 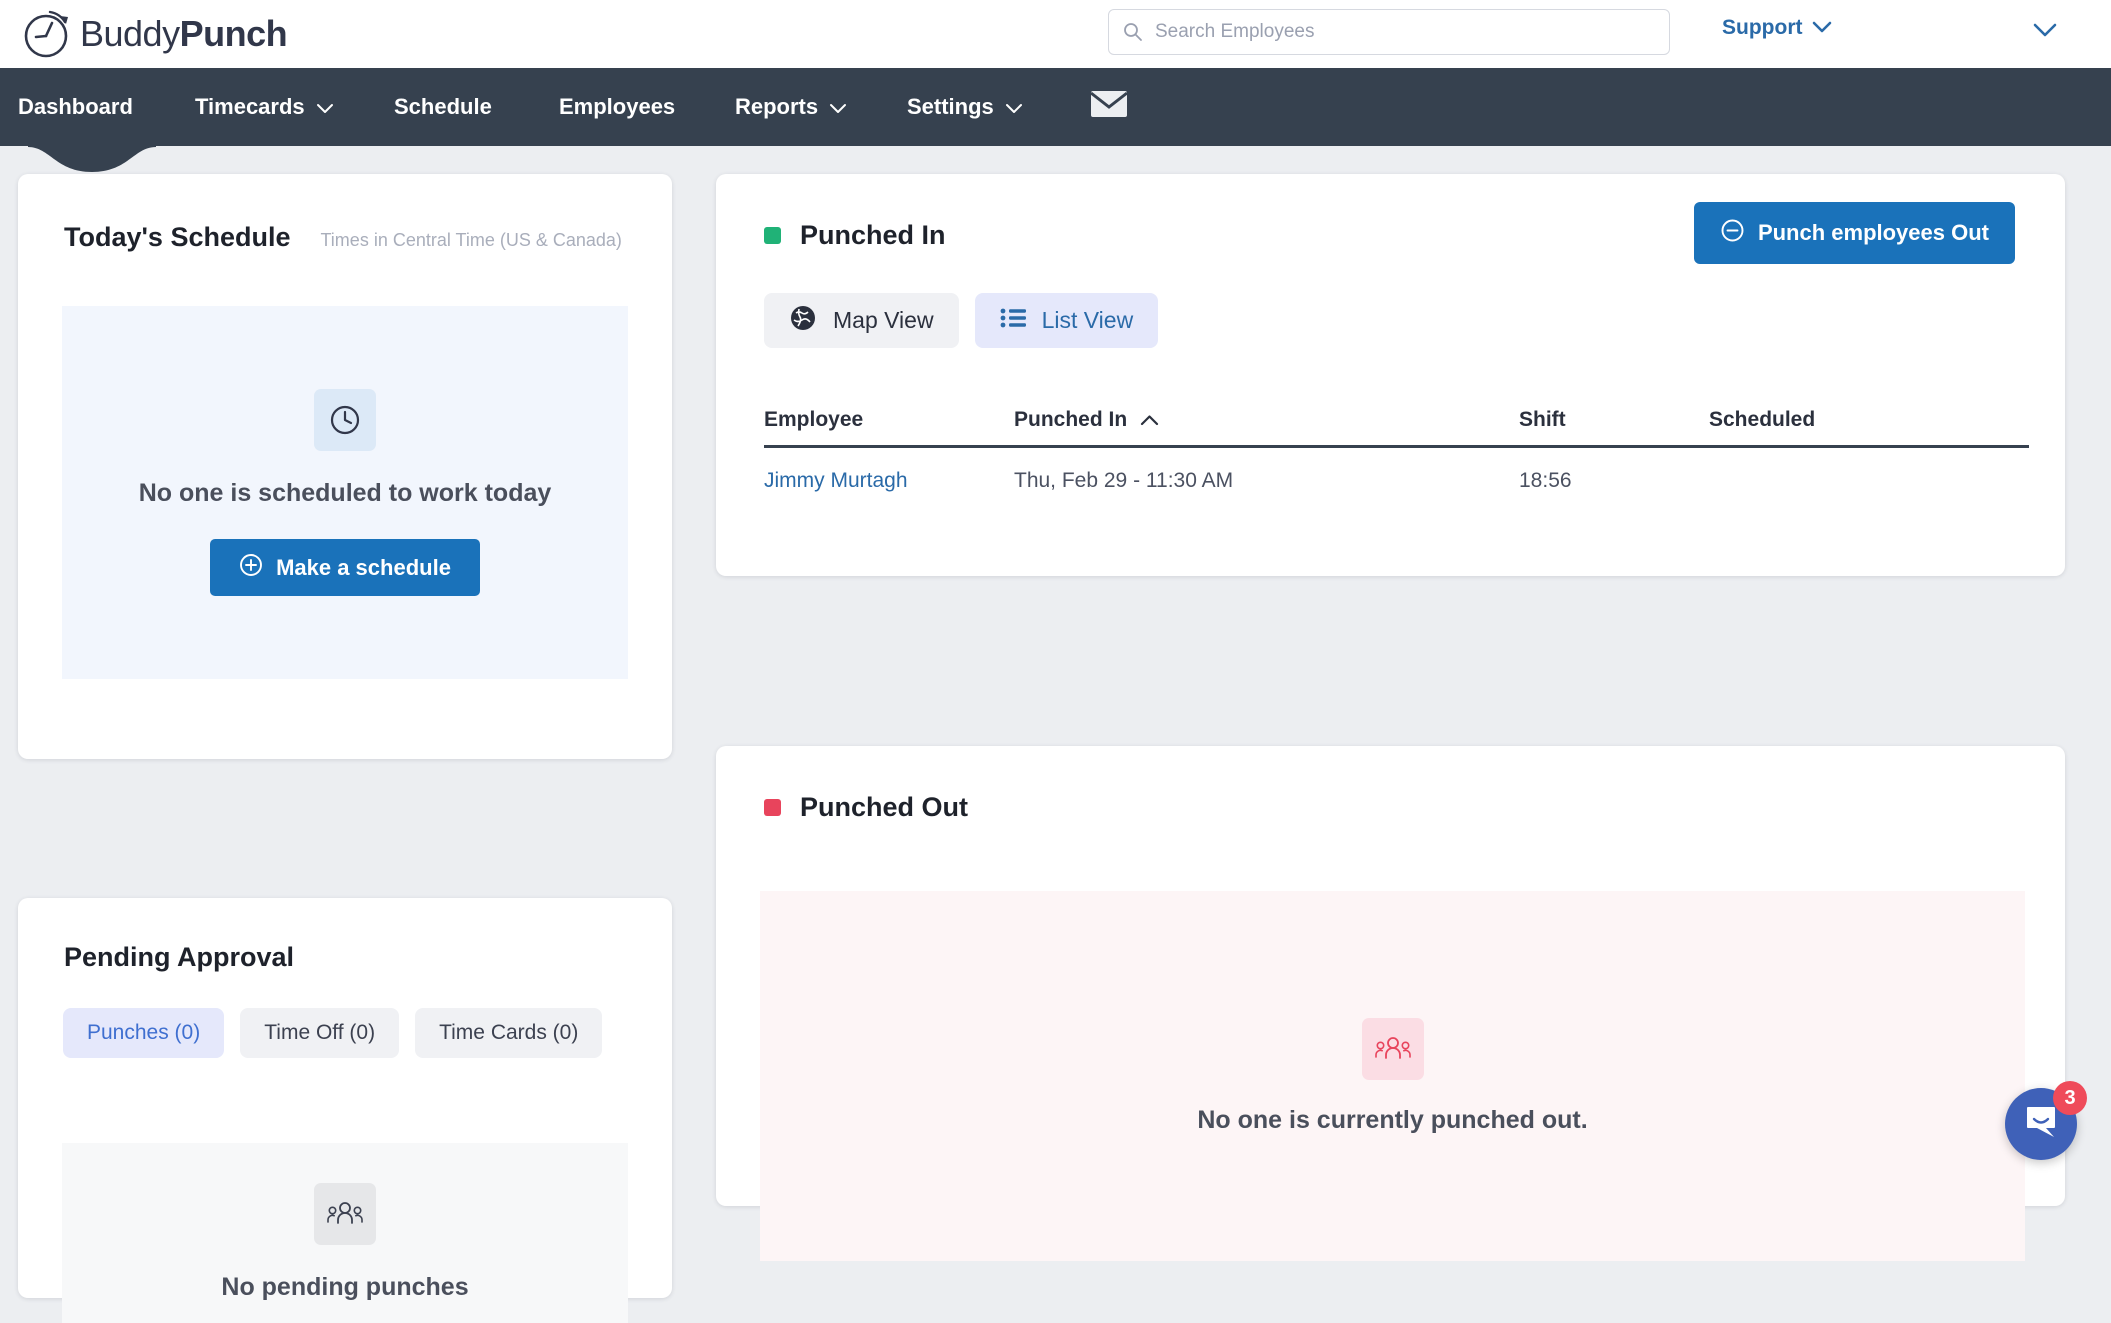 I want to click on globe-icon, so click(x=803, y=321).